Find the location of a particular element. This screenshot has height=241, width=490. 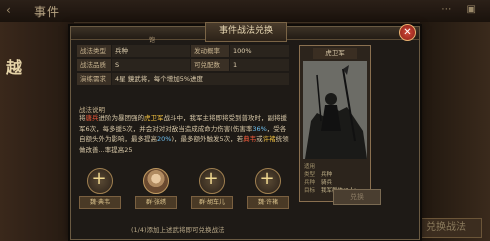

desc-highlight: 唐兵 is located at coordinates (92, 118).